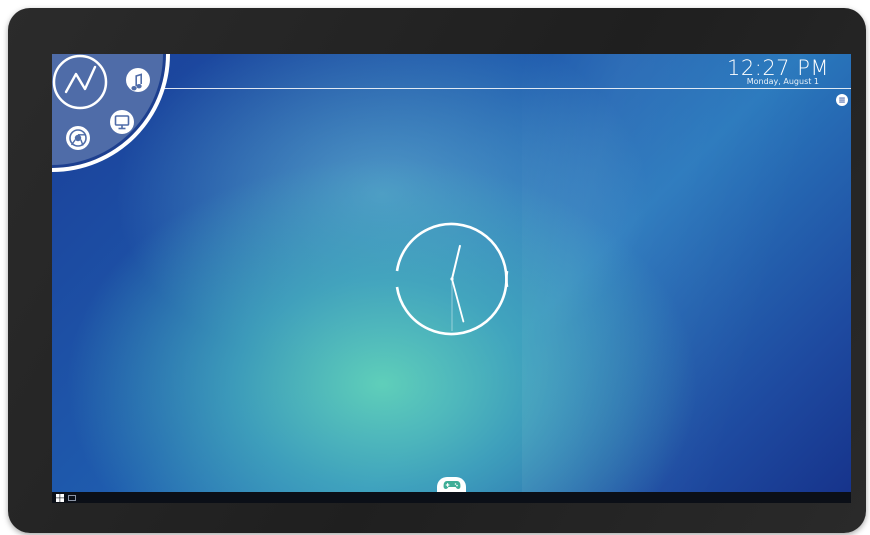 The width and height of the screenshot is (870, 535). Describe the element at coordinates (60, 498) in the screenshot. I see `windows-logo-icon` at that location.